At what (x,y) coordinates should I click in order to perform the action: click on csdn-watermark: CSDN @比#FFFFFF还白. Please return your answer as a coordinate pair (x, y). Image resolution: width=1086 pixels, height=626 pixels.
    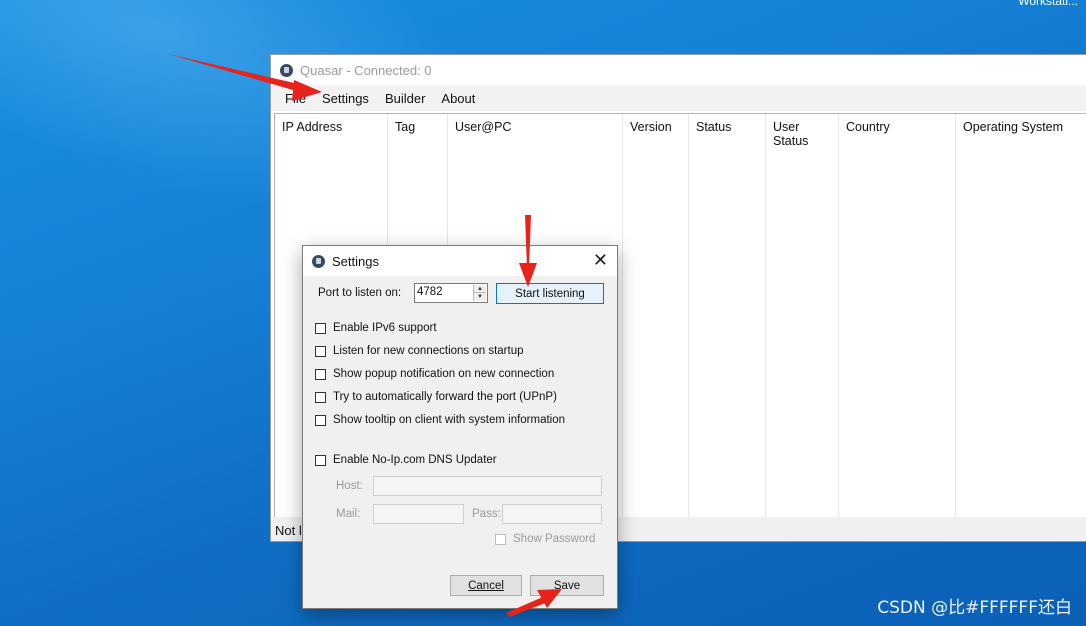
    Looking at the image, I should click on (974, 608).